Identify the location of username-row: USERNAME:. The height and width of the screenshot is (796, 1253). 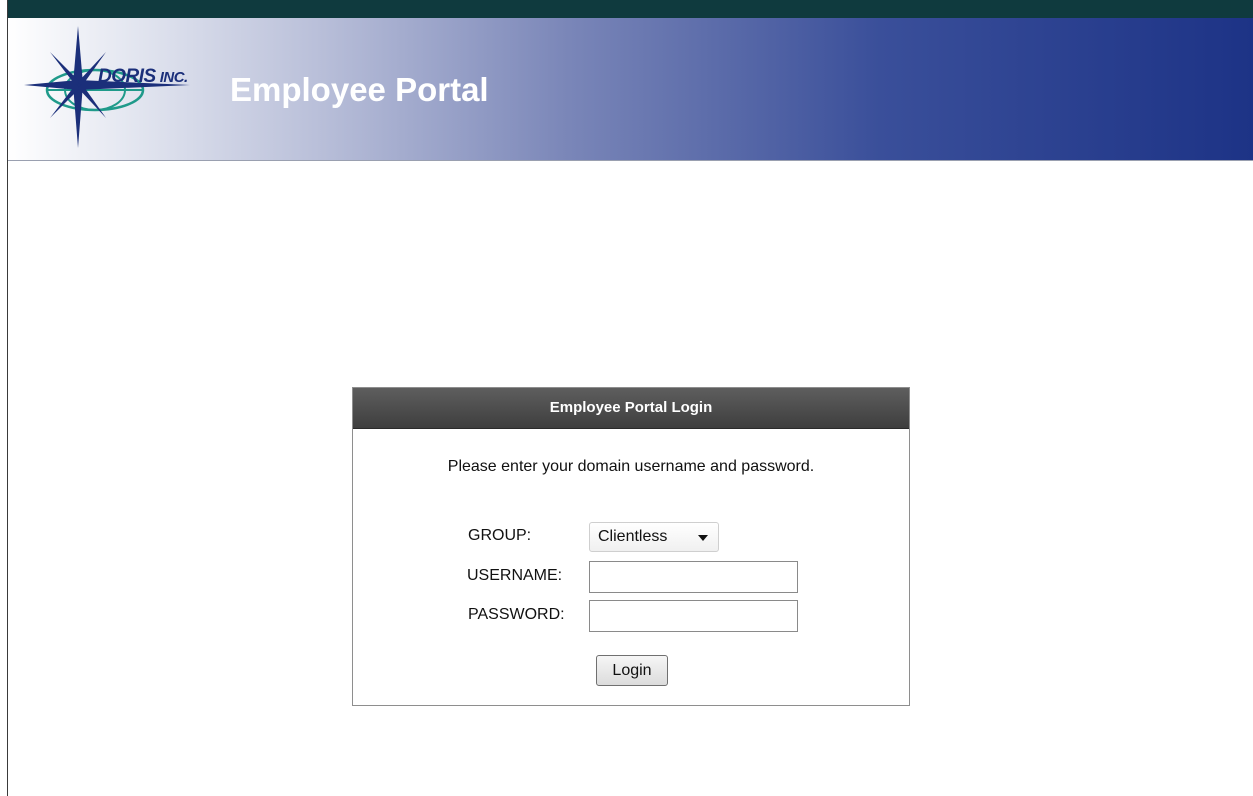
(631, 577).